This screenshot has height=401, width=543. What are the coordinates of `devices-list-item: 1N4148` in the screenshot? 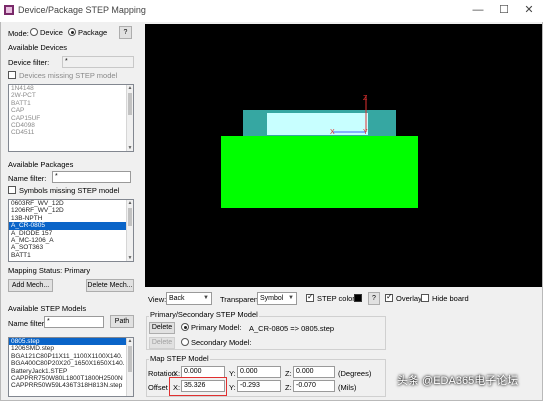 It's located at (71, 88).